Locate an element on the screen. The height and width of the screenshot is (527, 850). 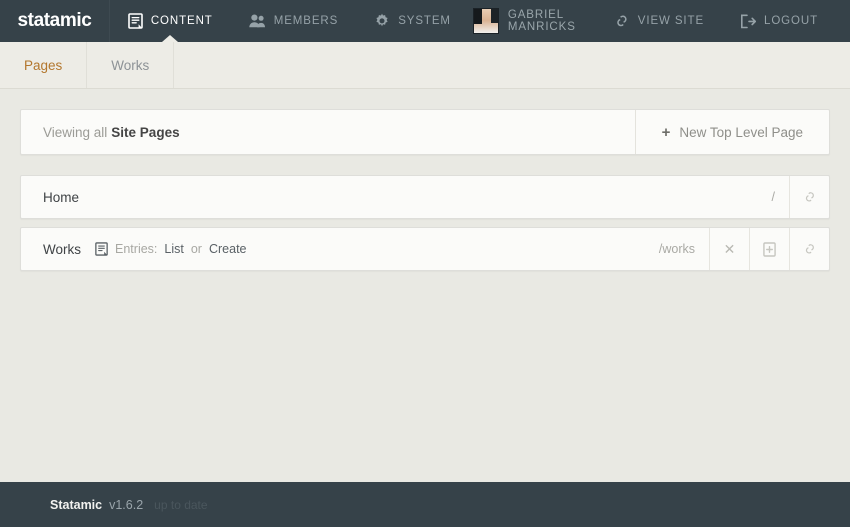
new-top-level-page-label: New Top Level Page is located at coordinates (741, 132).